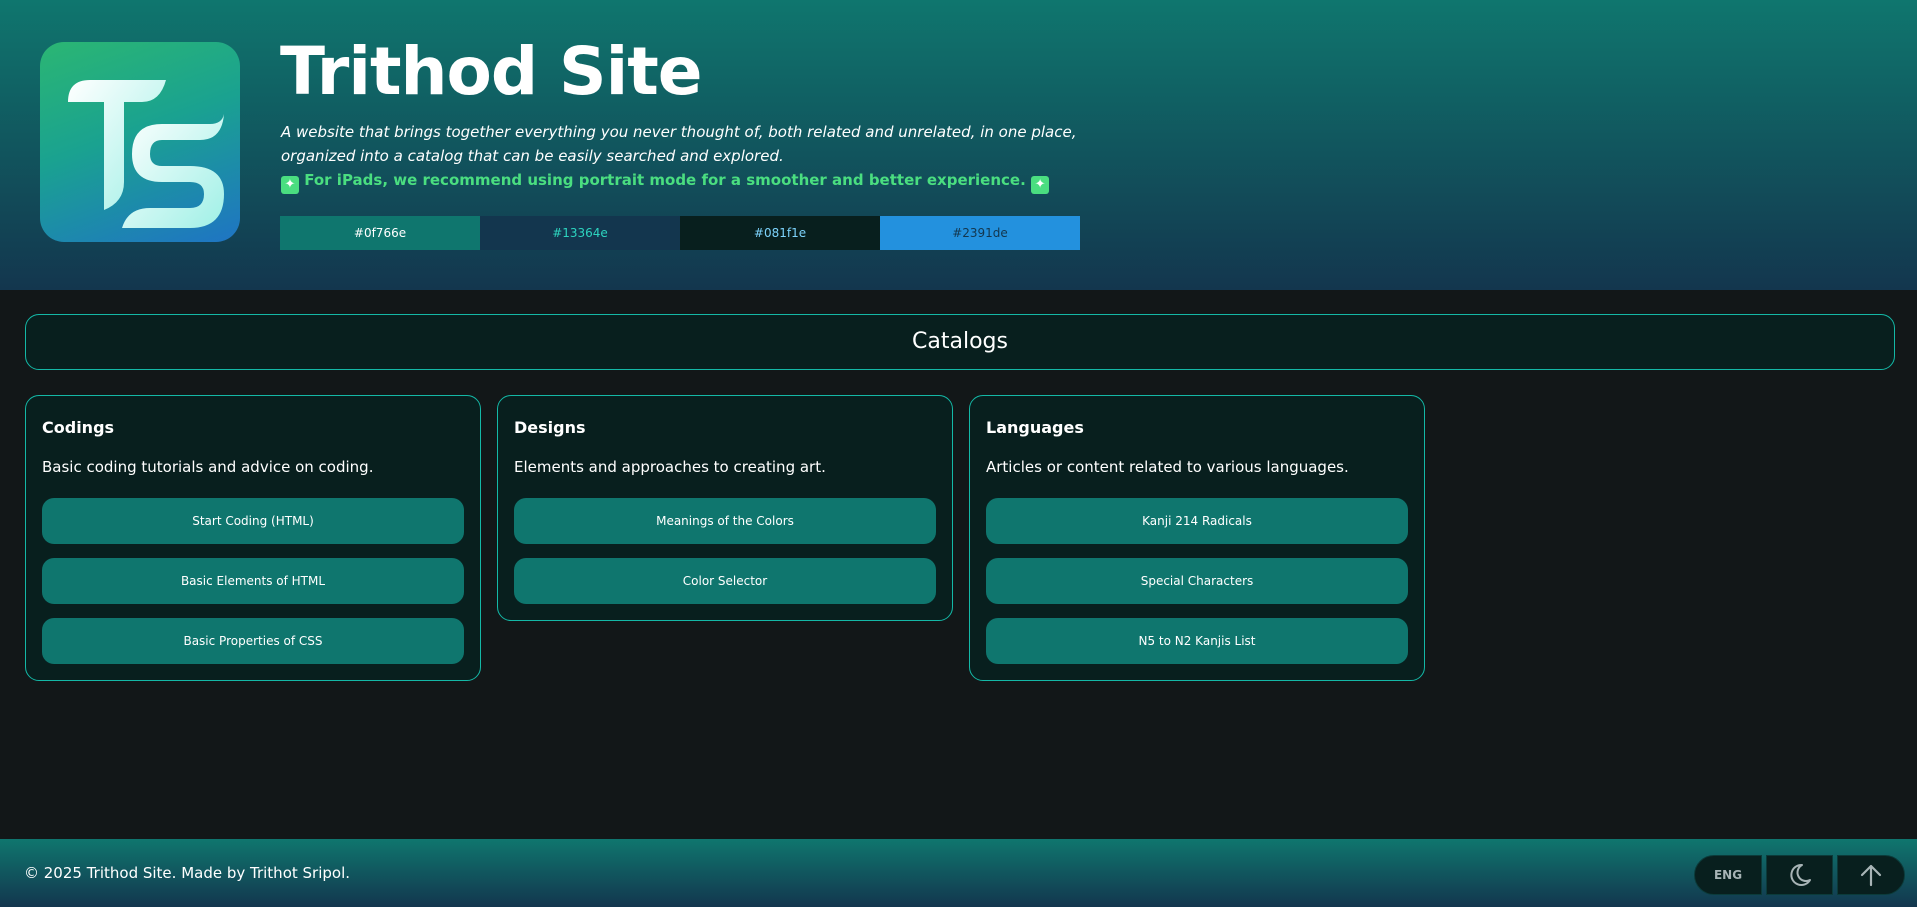  Describe the element at coordinates (253, 521) in the screenshot. I see `link-start-coding-html: Start Coding (HTML)` at that location.